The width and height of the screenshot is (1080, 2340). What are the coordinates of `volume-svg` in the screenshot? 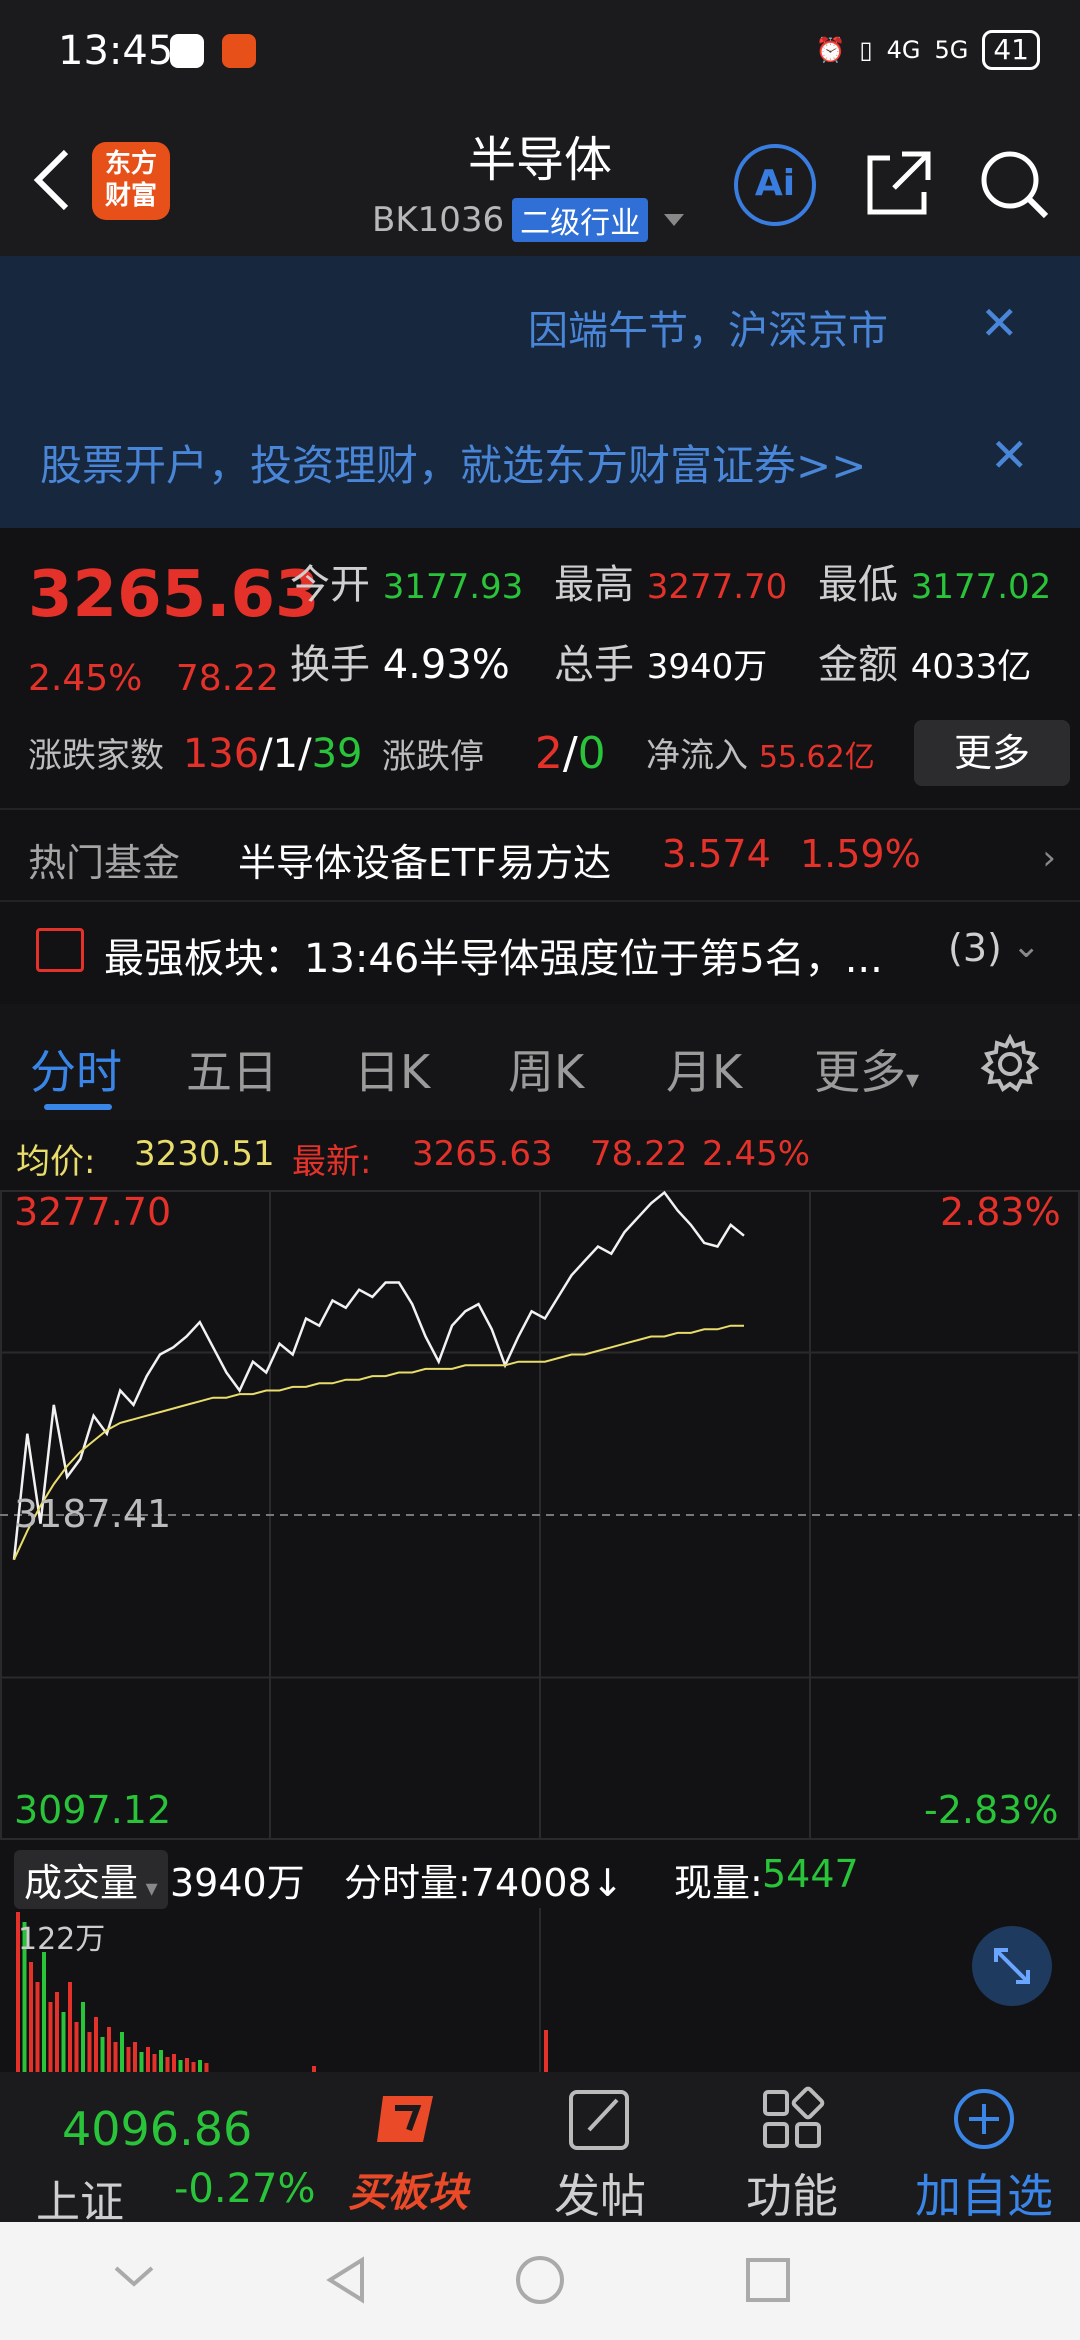 It's located at (282, 1990).